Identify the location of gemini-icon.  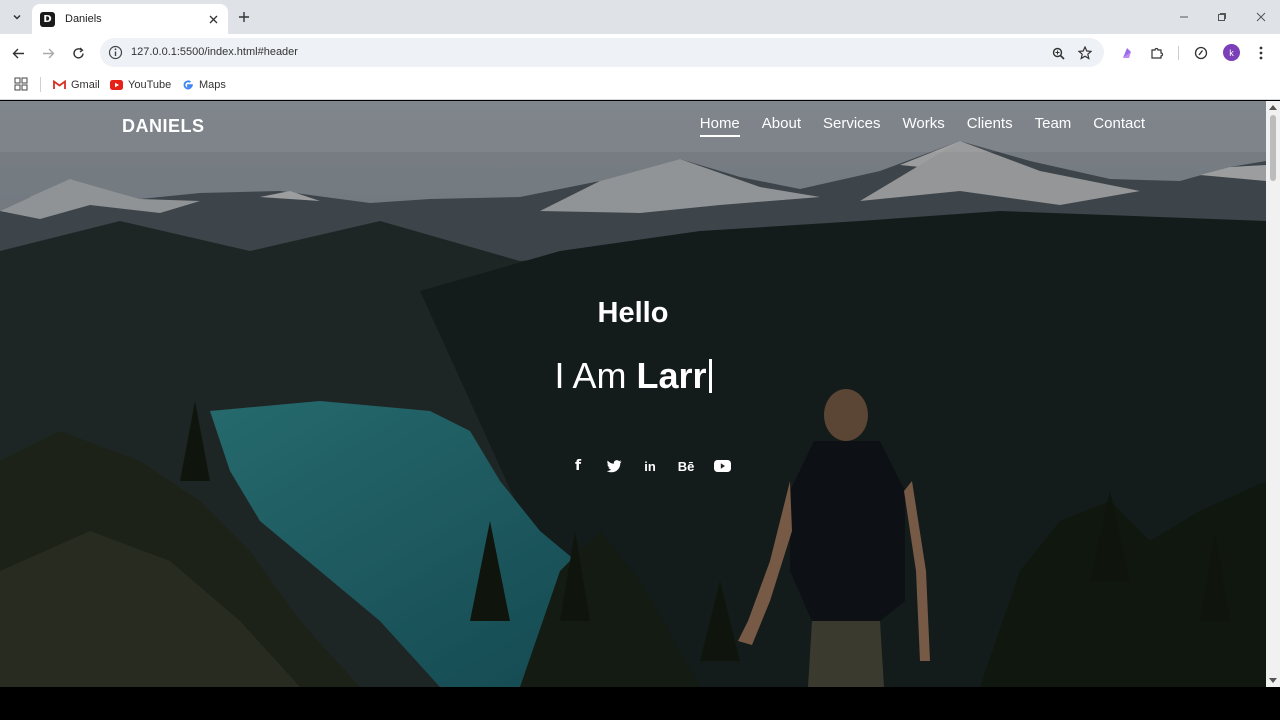
(1127, 53).